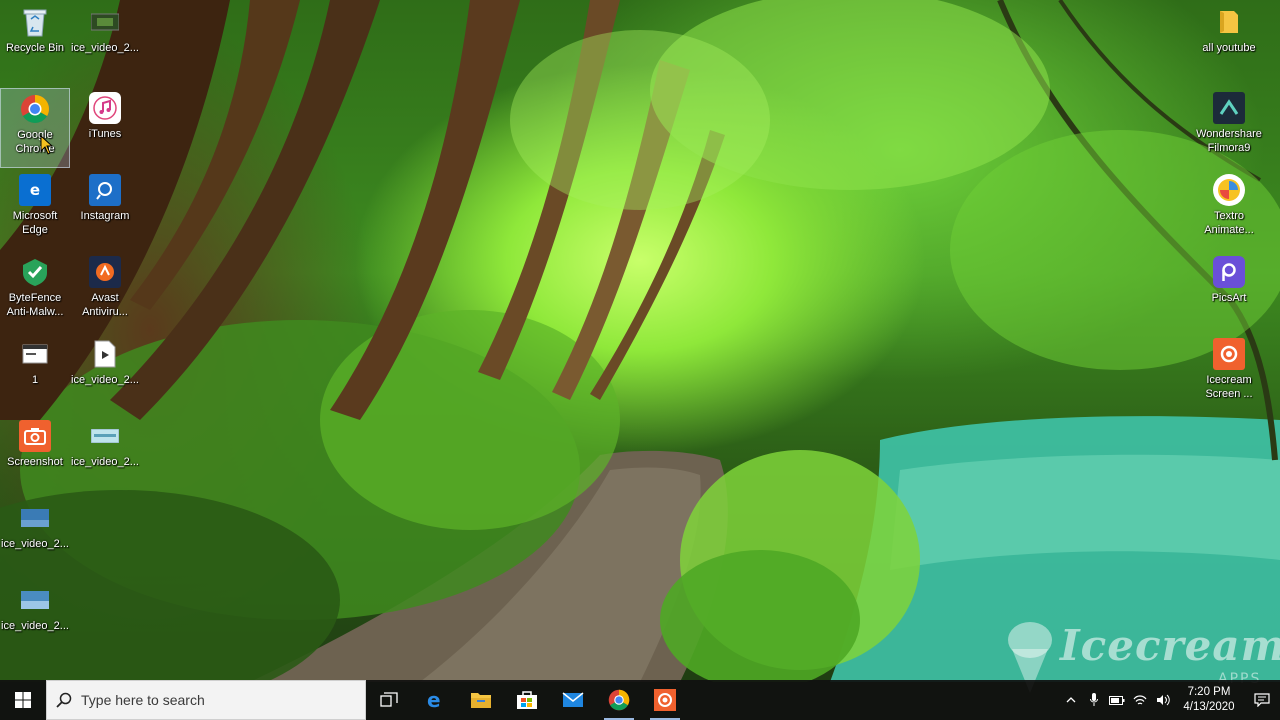 The height and width of the screenshot is (720, 1280). What do you see at coordinates (105, 108) in the screenshot?
I see `itunes-icon` at bounding box center [105, 108].